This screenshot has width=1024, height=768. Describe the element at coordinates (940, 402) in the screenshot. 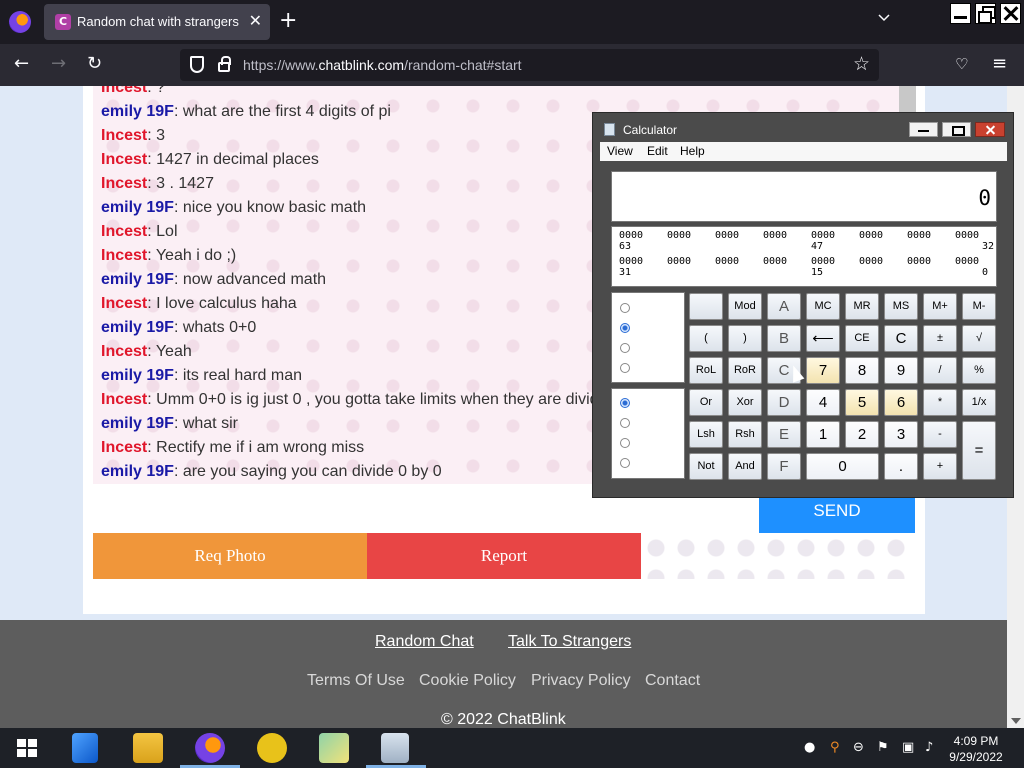

I see `calc-key-op: *` at that location.